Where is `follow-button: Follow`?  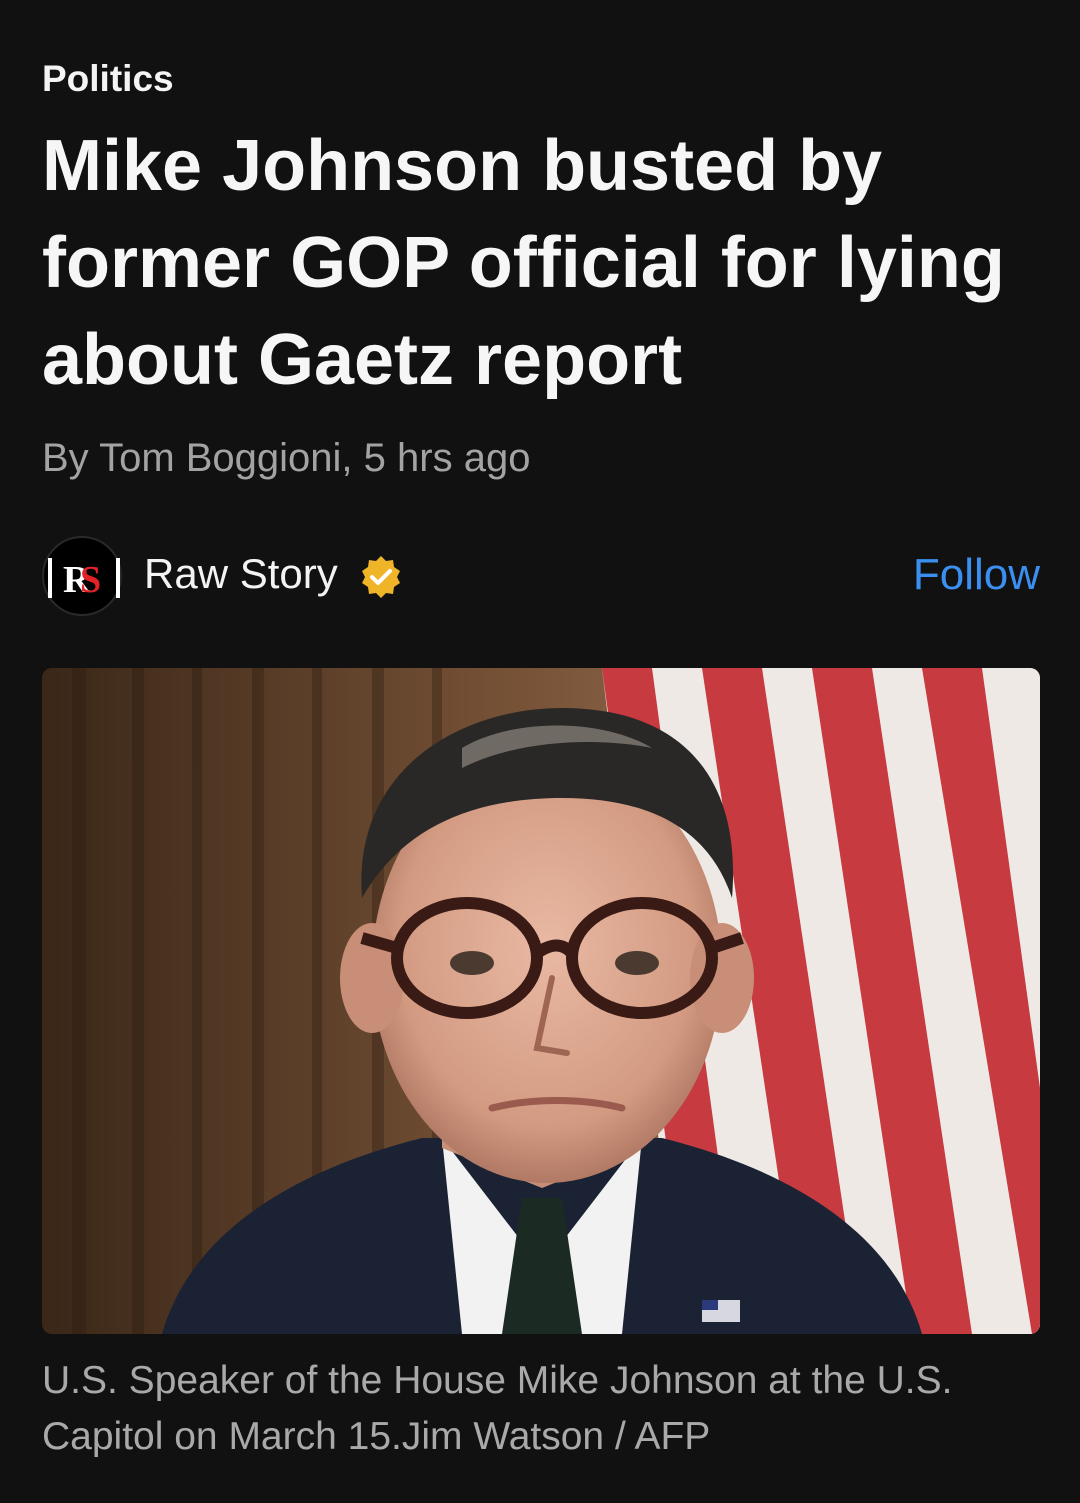
follow-button: Follow is located at coordinates (976, 575).